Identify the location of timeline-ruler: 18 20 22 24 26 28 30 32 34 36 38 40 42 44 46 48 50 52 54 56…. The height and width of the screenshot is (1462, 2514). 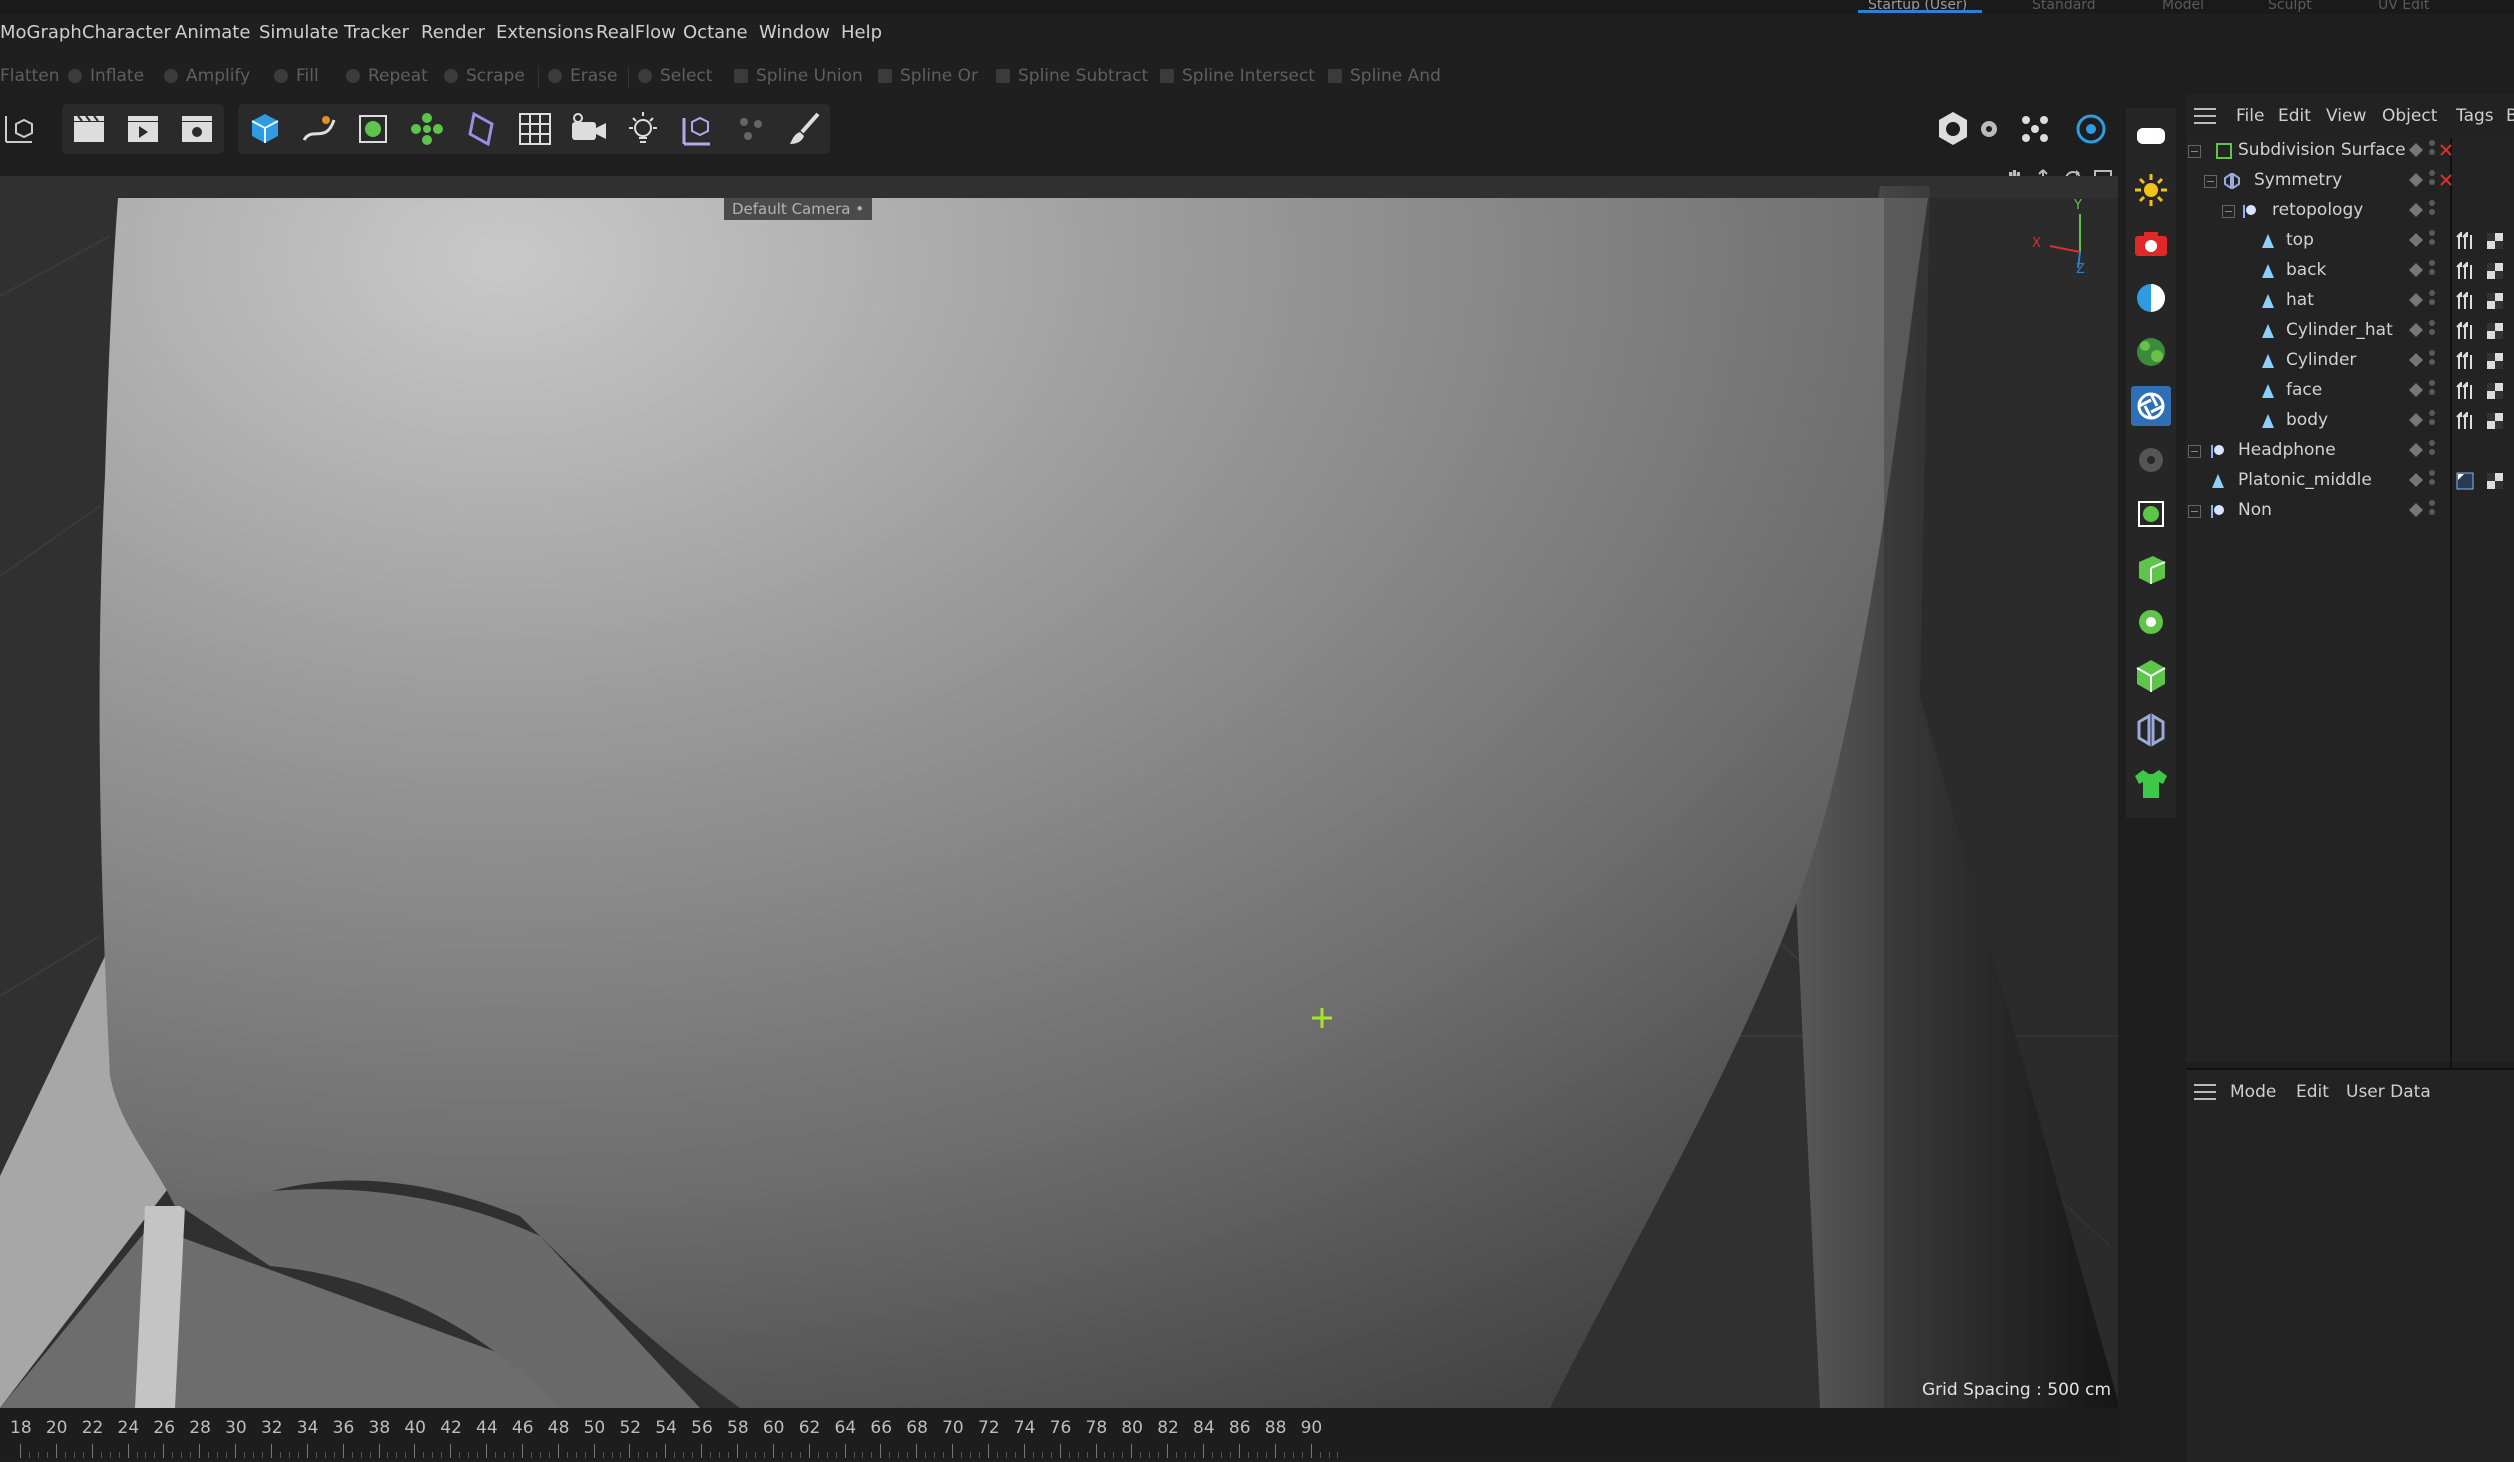
(1059, 1434).